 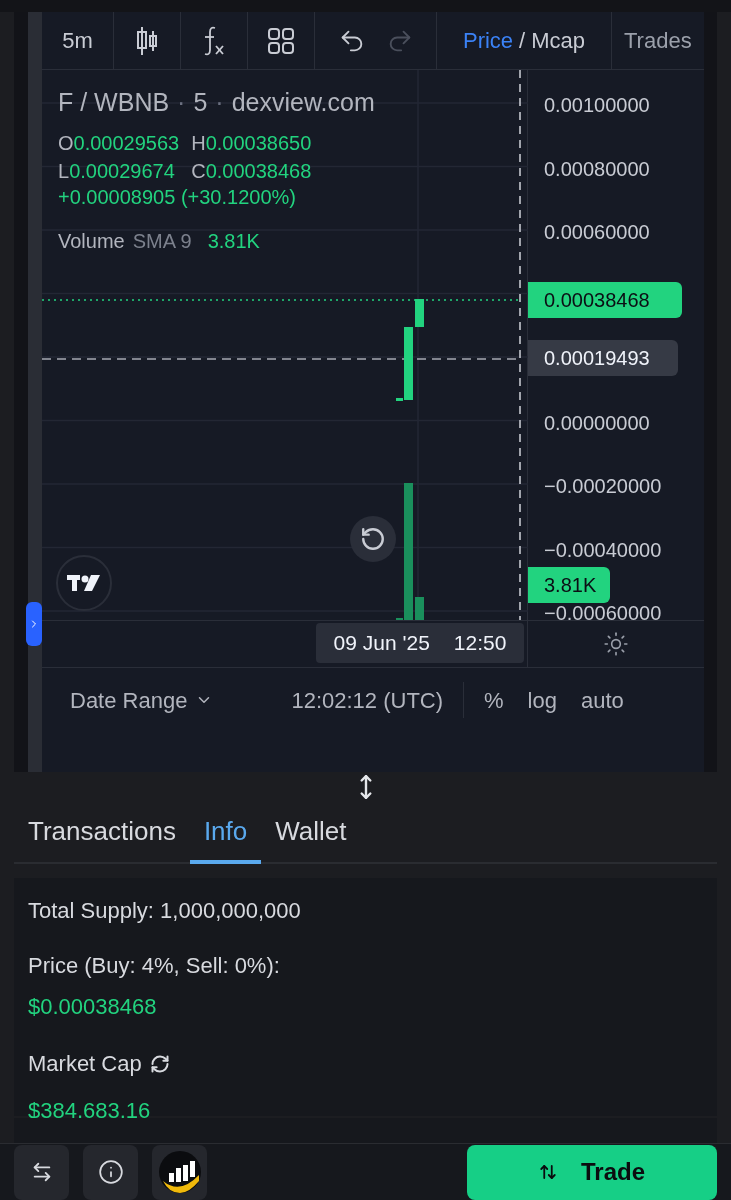 I want to click on trades-tab: Trades, so click(x=658, y=40).